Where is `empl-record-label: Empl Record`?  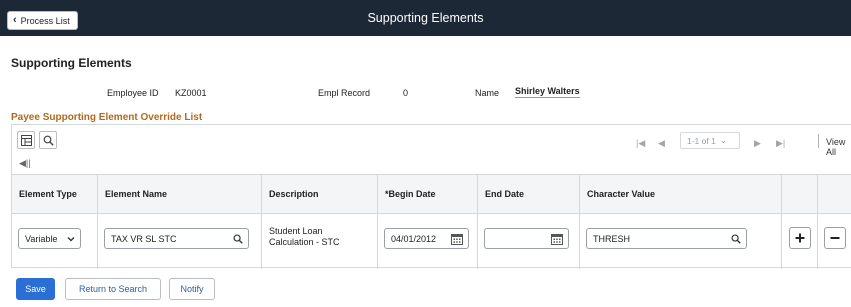
empl-record-label: Empl Record is located at coordinates (344, 93).